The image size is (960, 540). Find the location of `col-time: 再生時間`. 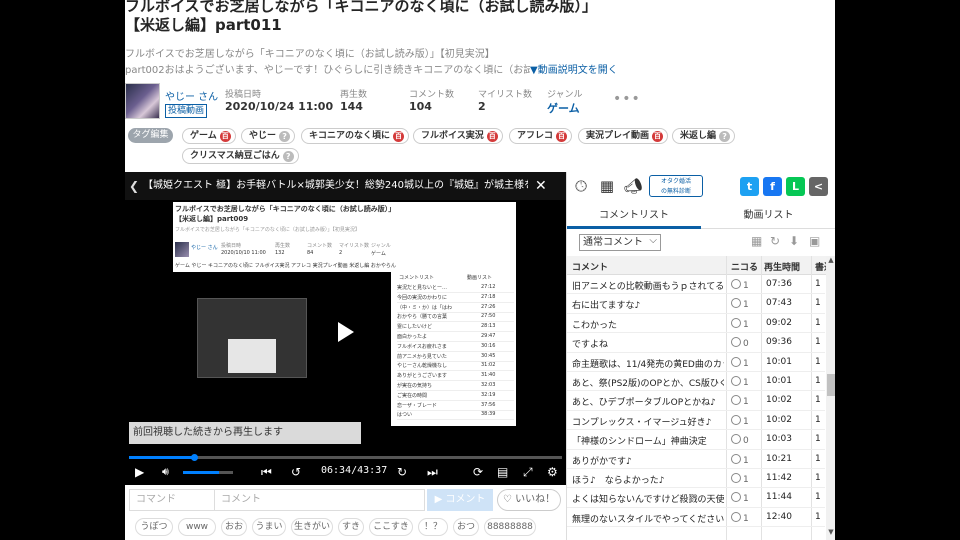

col-time: 再生時間 is located at coordinates (782, 266).